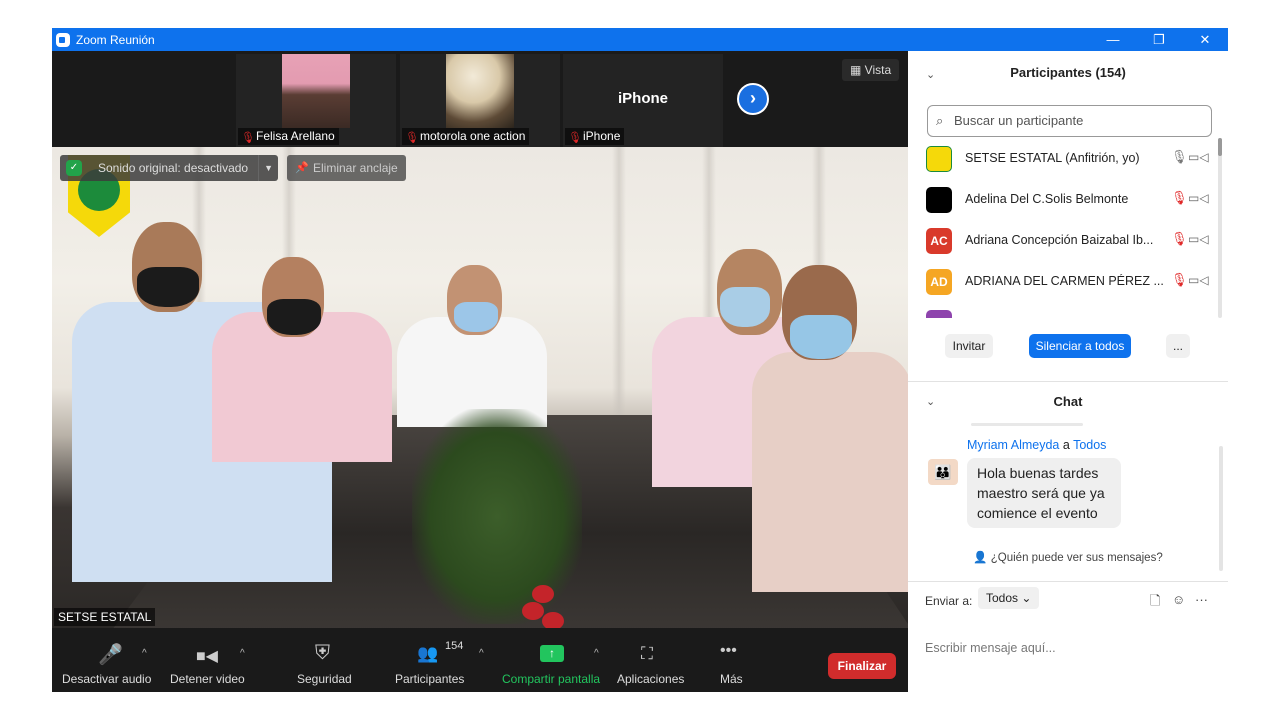 This screenshot has height=720, width=1280. Describe the element at coordinates (949, 601) in the screenshot. I see `send-to-label: Enviar a:` at that location.